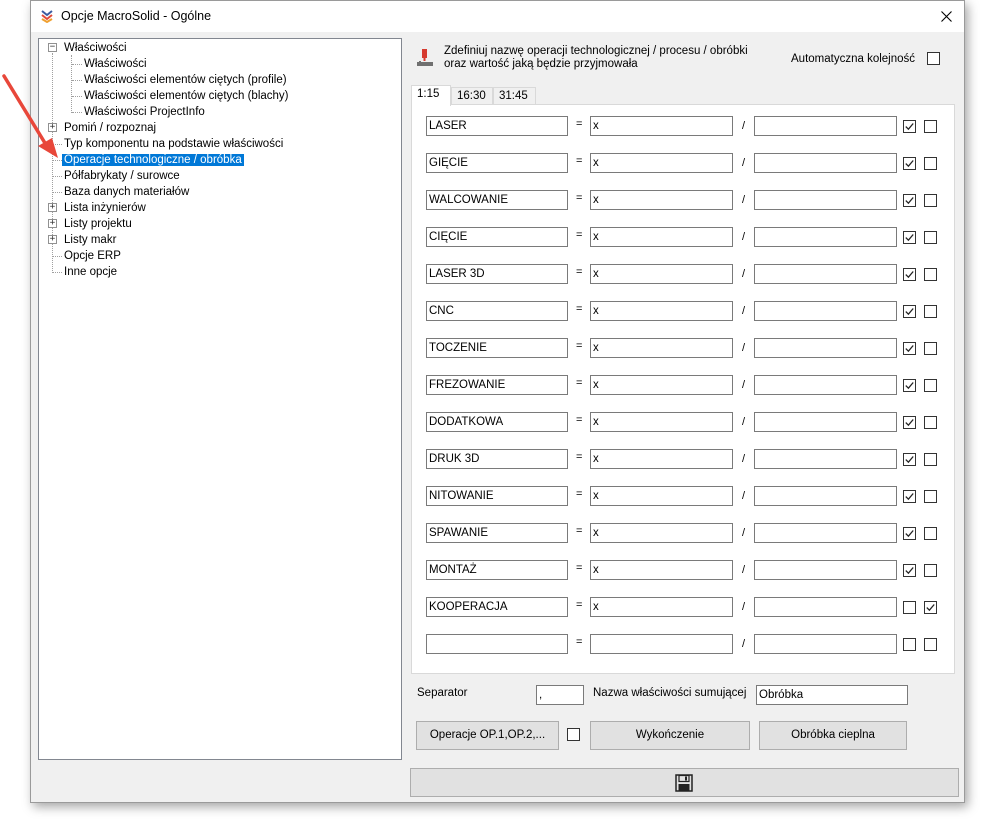  Describe the element at coordinates (661, 644) in the screenshot. I see `operation-value-field` at that location.